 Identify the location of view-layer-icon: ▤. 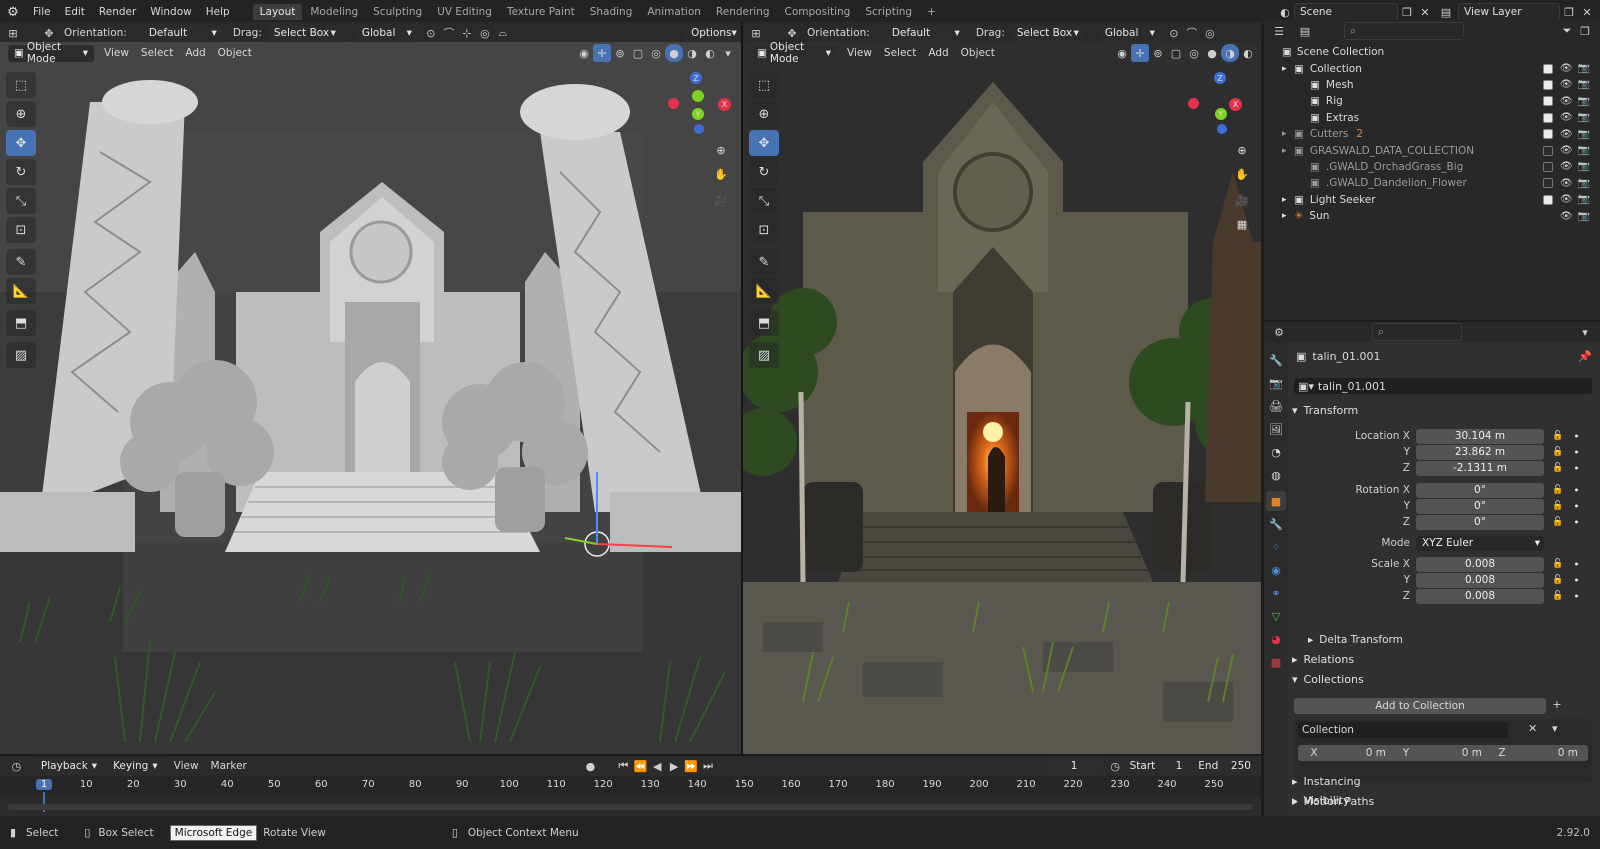
(1446, 12).